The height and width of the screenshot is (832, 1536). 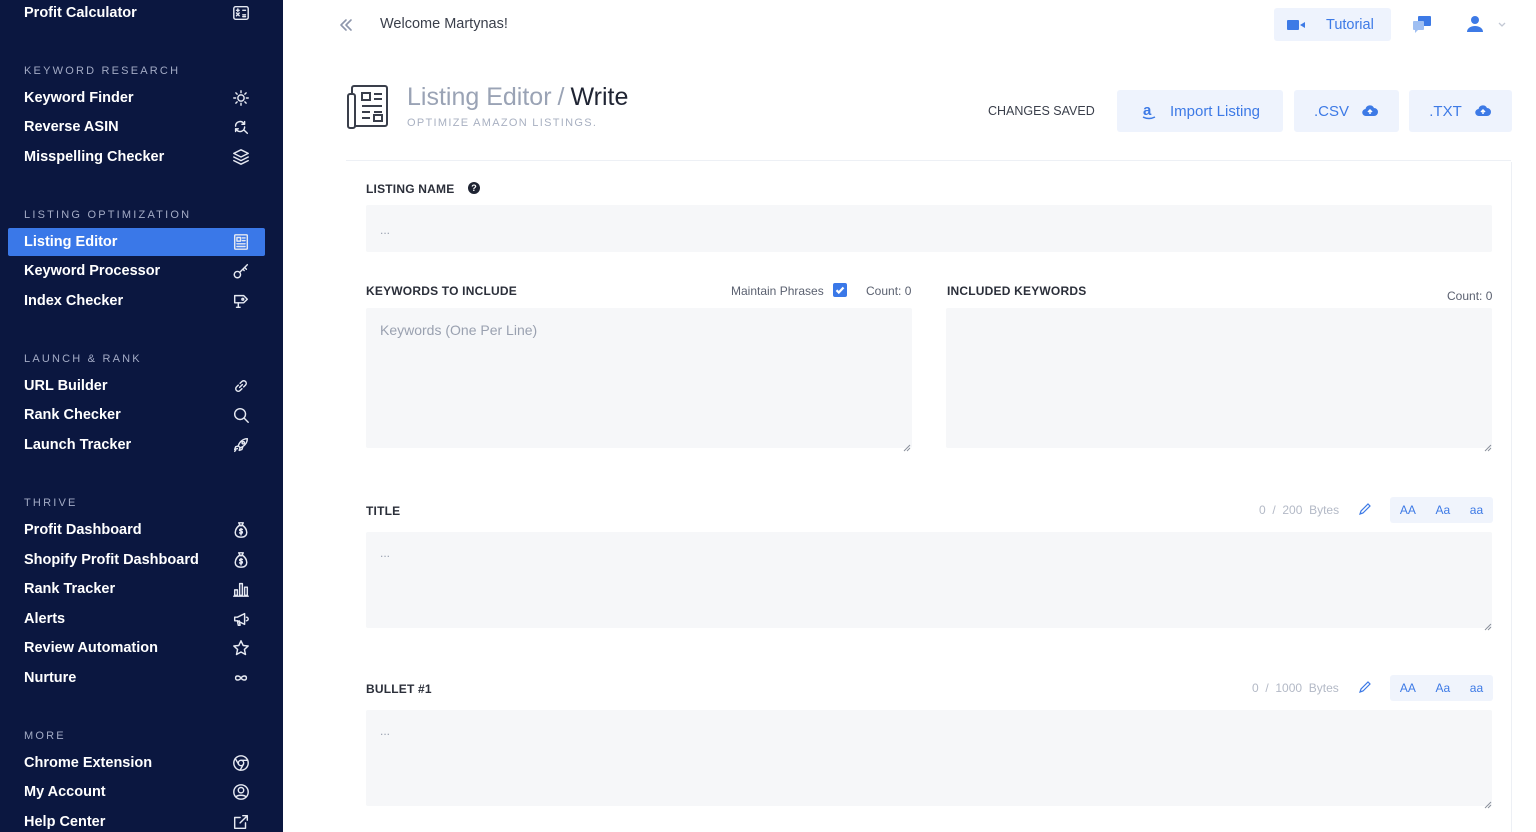 What do you see at coordinates (136, 619) in the screenshot?
I see `sidebar-item-alerts: Alerts` at bounding box center [136, 619].